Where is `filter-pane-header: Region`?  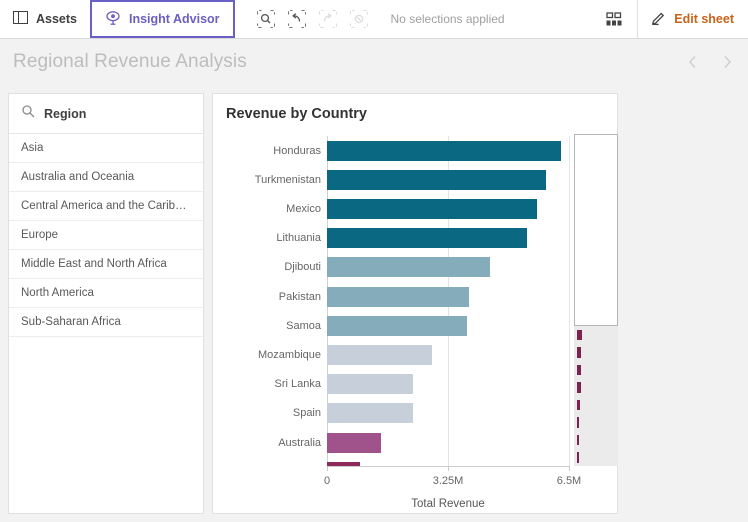
filter-pane-header: Region is located at coordinates (106, 114).